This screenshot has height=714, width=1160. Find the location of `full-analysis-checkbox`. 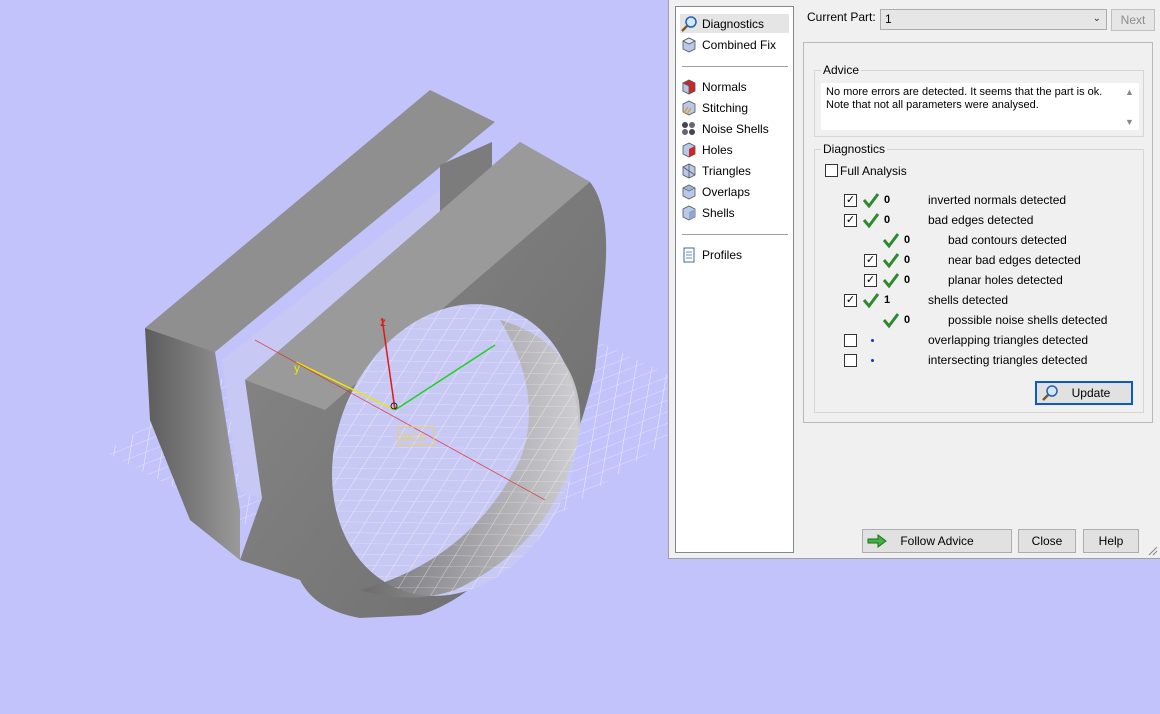

full-analysis-checkbox is located at coordinates (831, 170).